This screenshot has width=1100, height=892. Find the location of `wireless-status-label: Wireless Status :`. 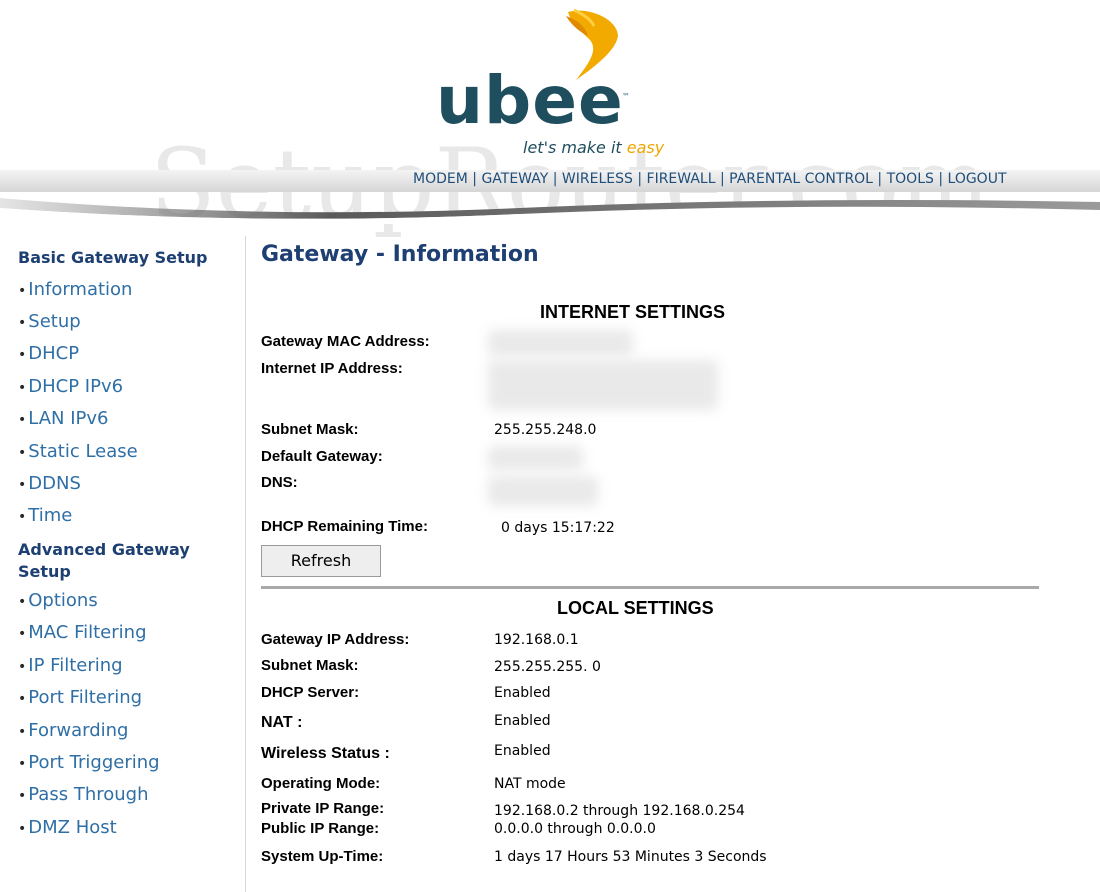

wireless-status-label: Wireless Status : is located at coordinates (325, 753).